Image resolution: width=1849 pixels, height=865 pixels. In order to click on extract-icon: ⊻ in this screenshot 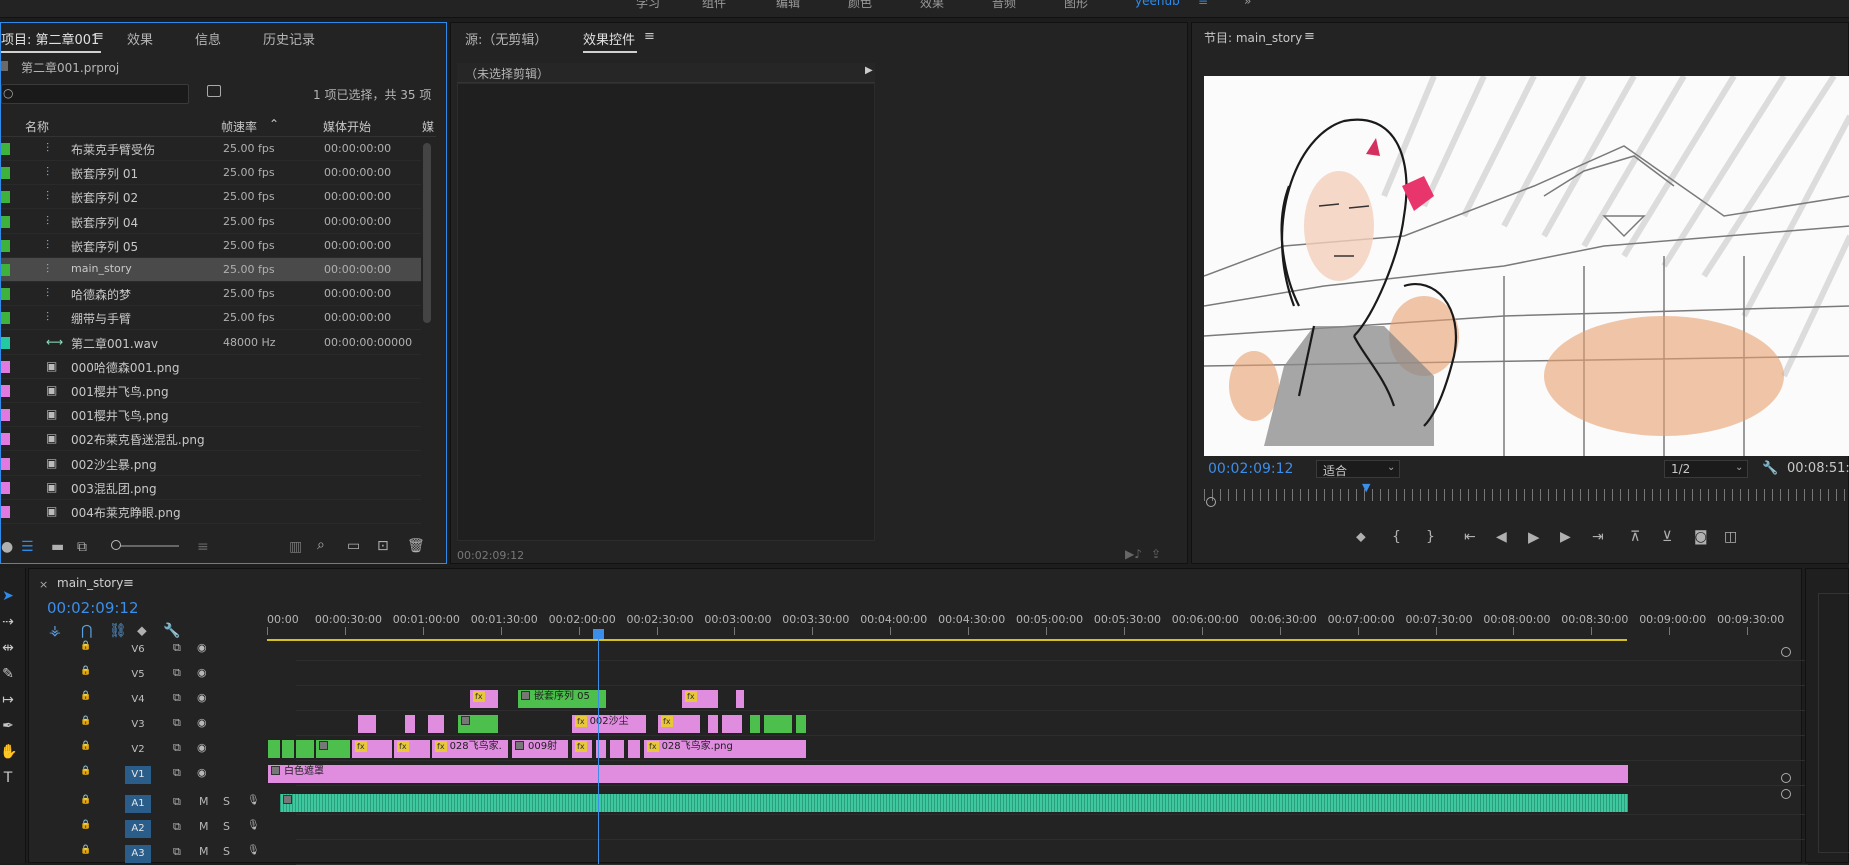, I will do `click(1667, 537)`.